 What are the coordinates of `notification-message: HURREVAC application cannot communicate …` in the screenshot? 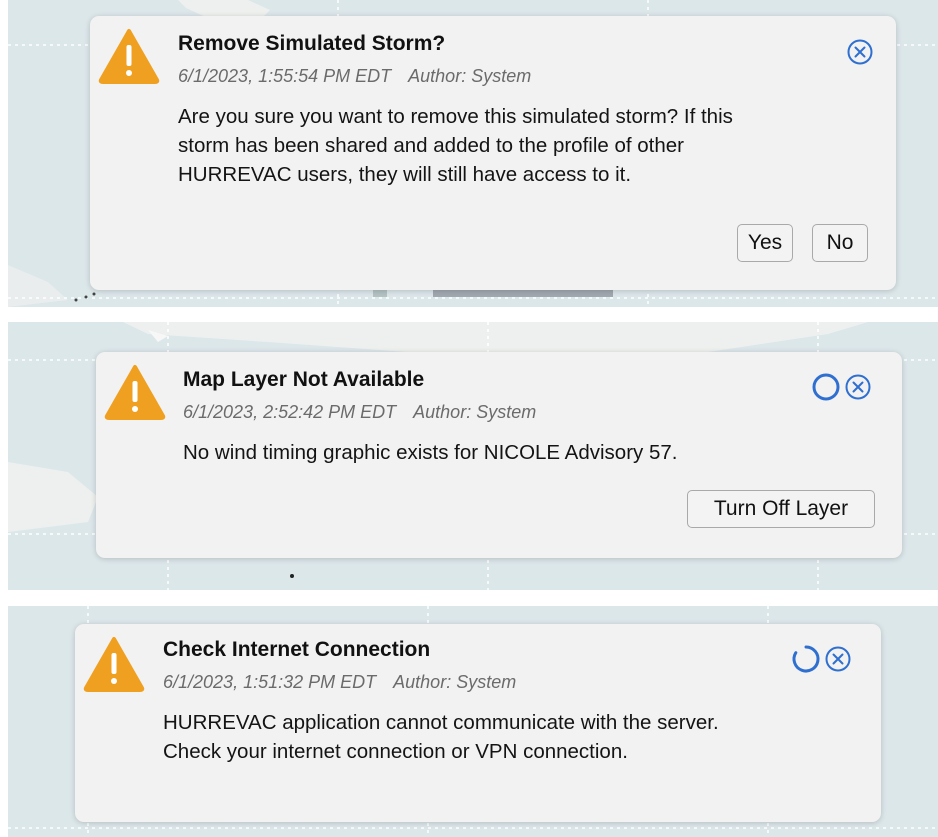 It's located at (441, 737).